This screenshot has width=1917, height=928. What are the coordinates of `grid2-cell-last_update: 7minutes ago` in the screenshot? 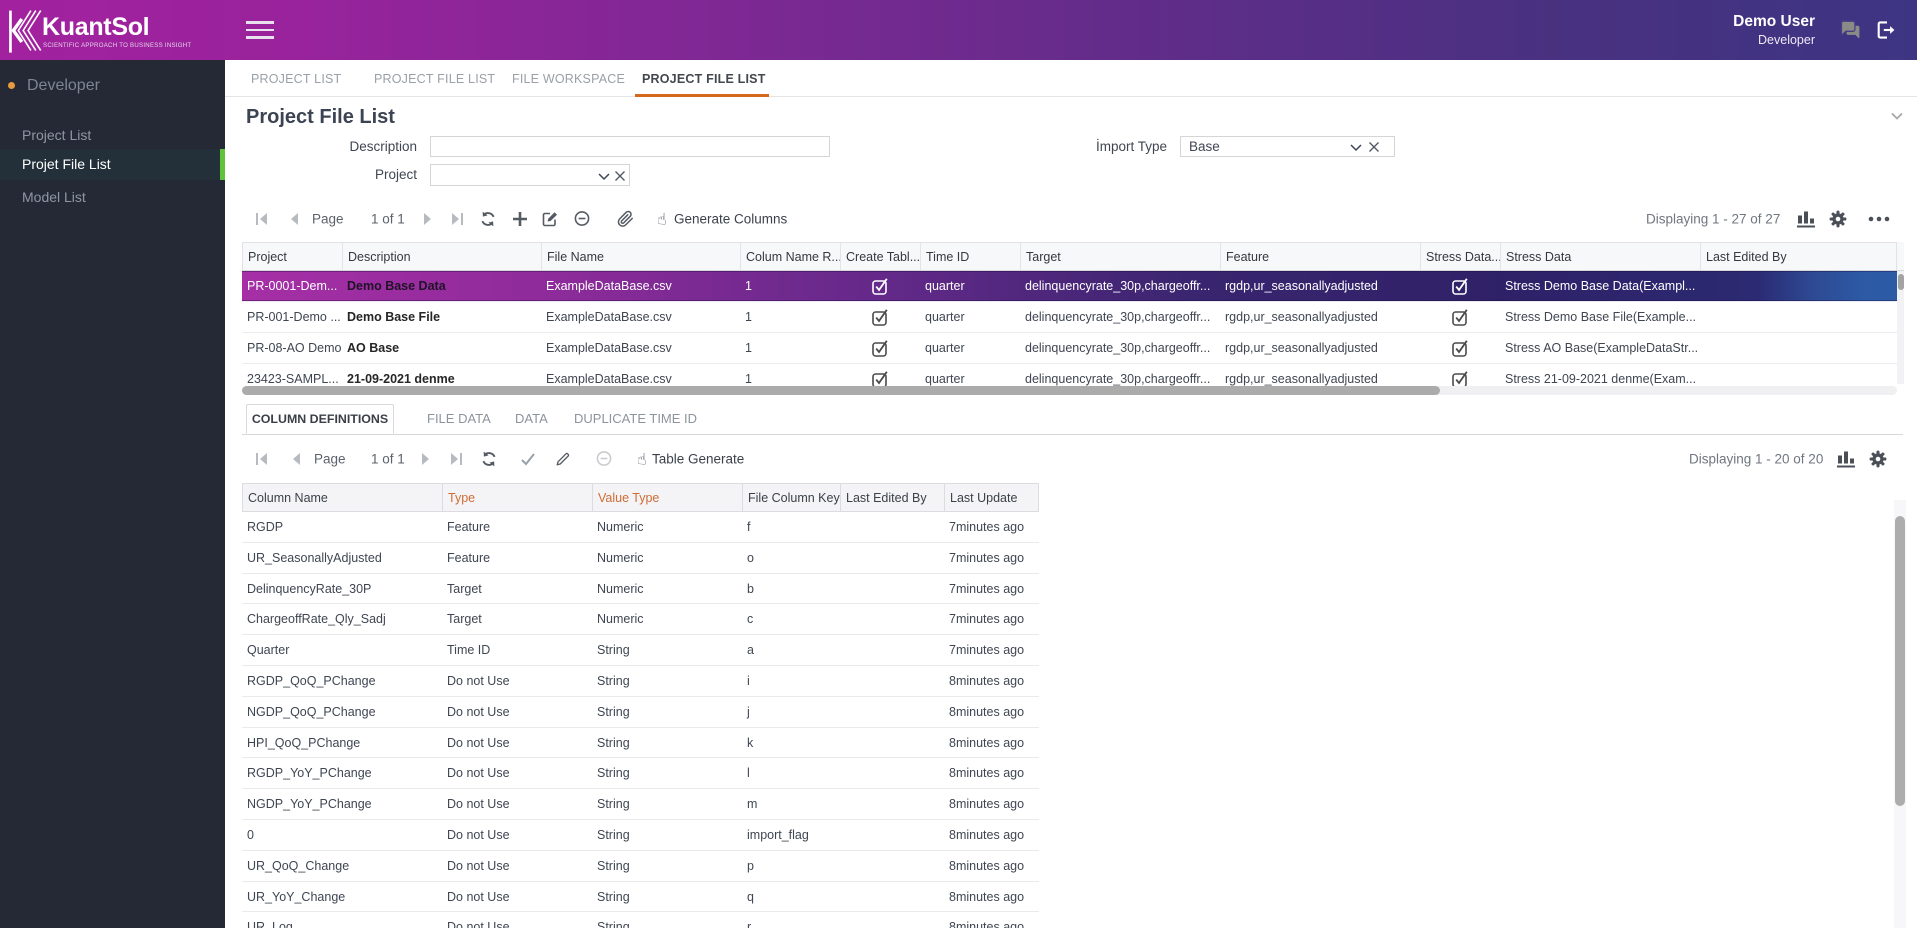 It's located at (987, 619).